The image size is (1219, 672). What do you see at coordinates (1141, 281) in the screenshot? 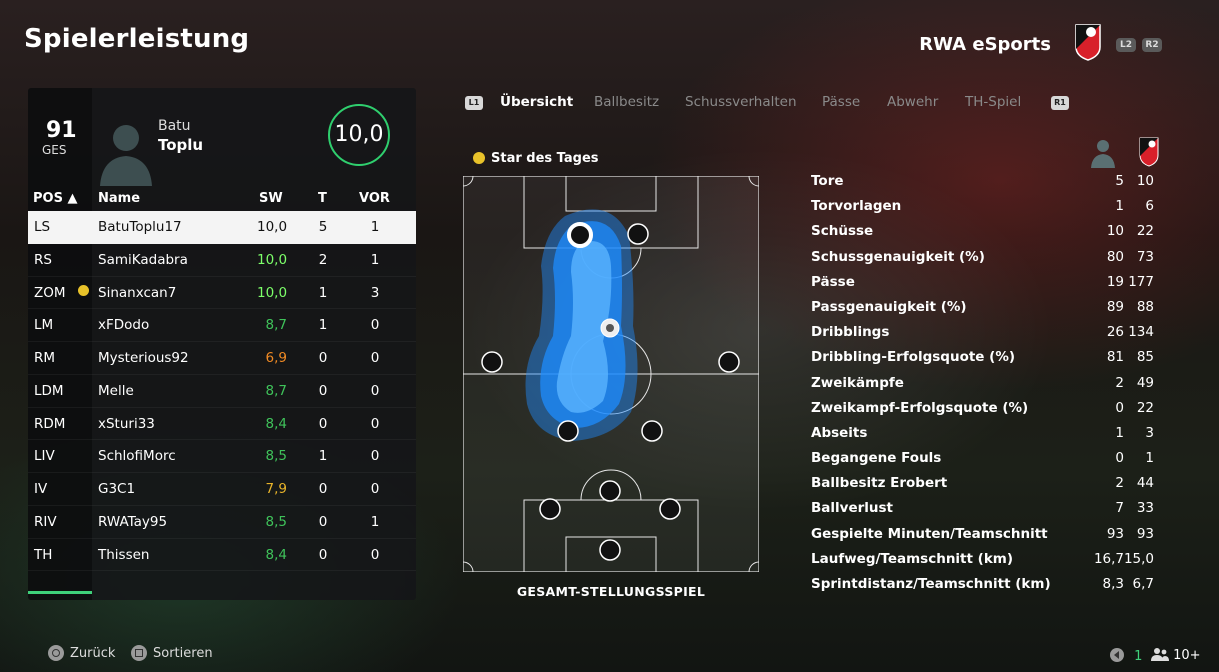
I see `stat-team-value: 177` at bounding box center [1141, 281].